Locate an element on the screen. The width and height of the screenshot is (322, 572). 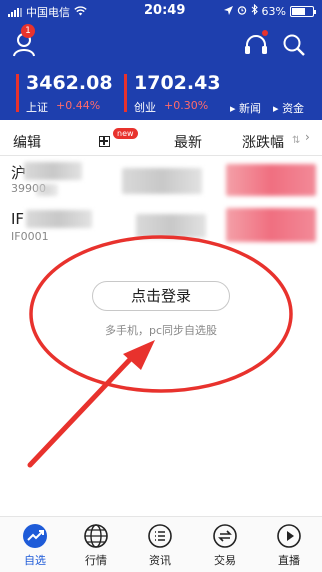
tab-label: 自选 is located at coordinates (35, 560).